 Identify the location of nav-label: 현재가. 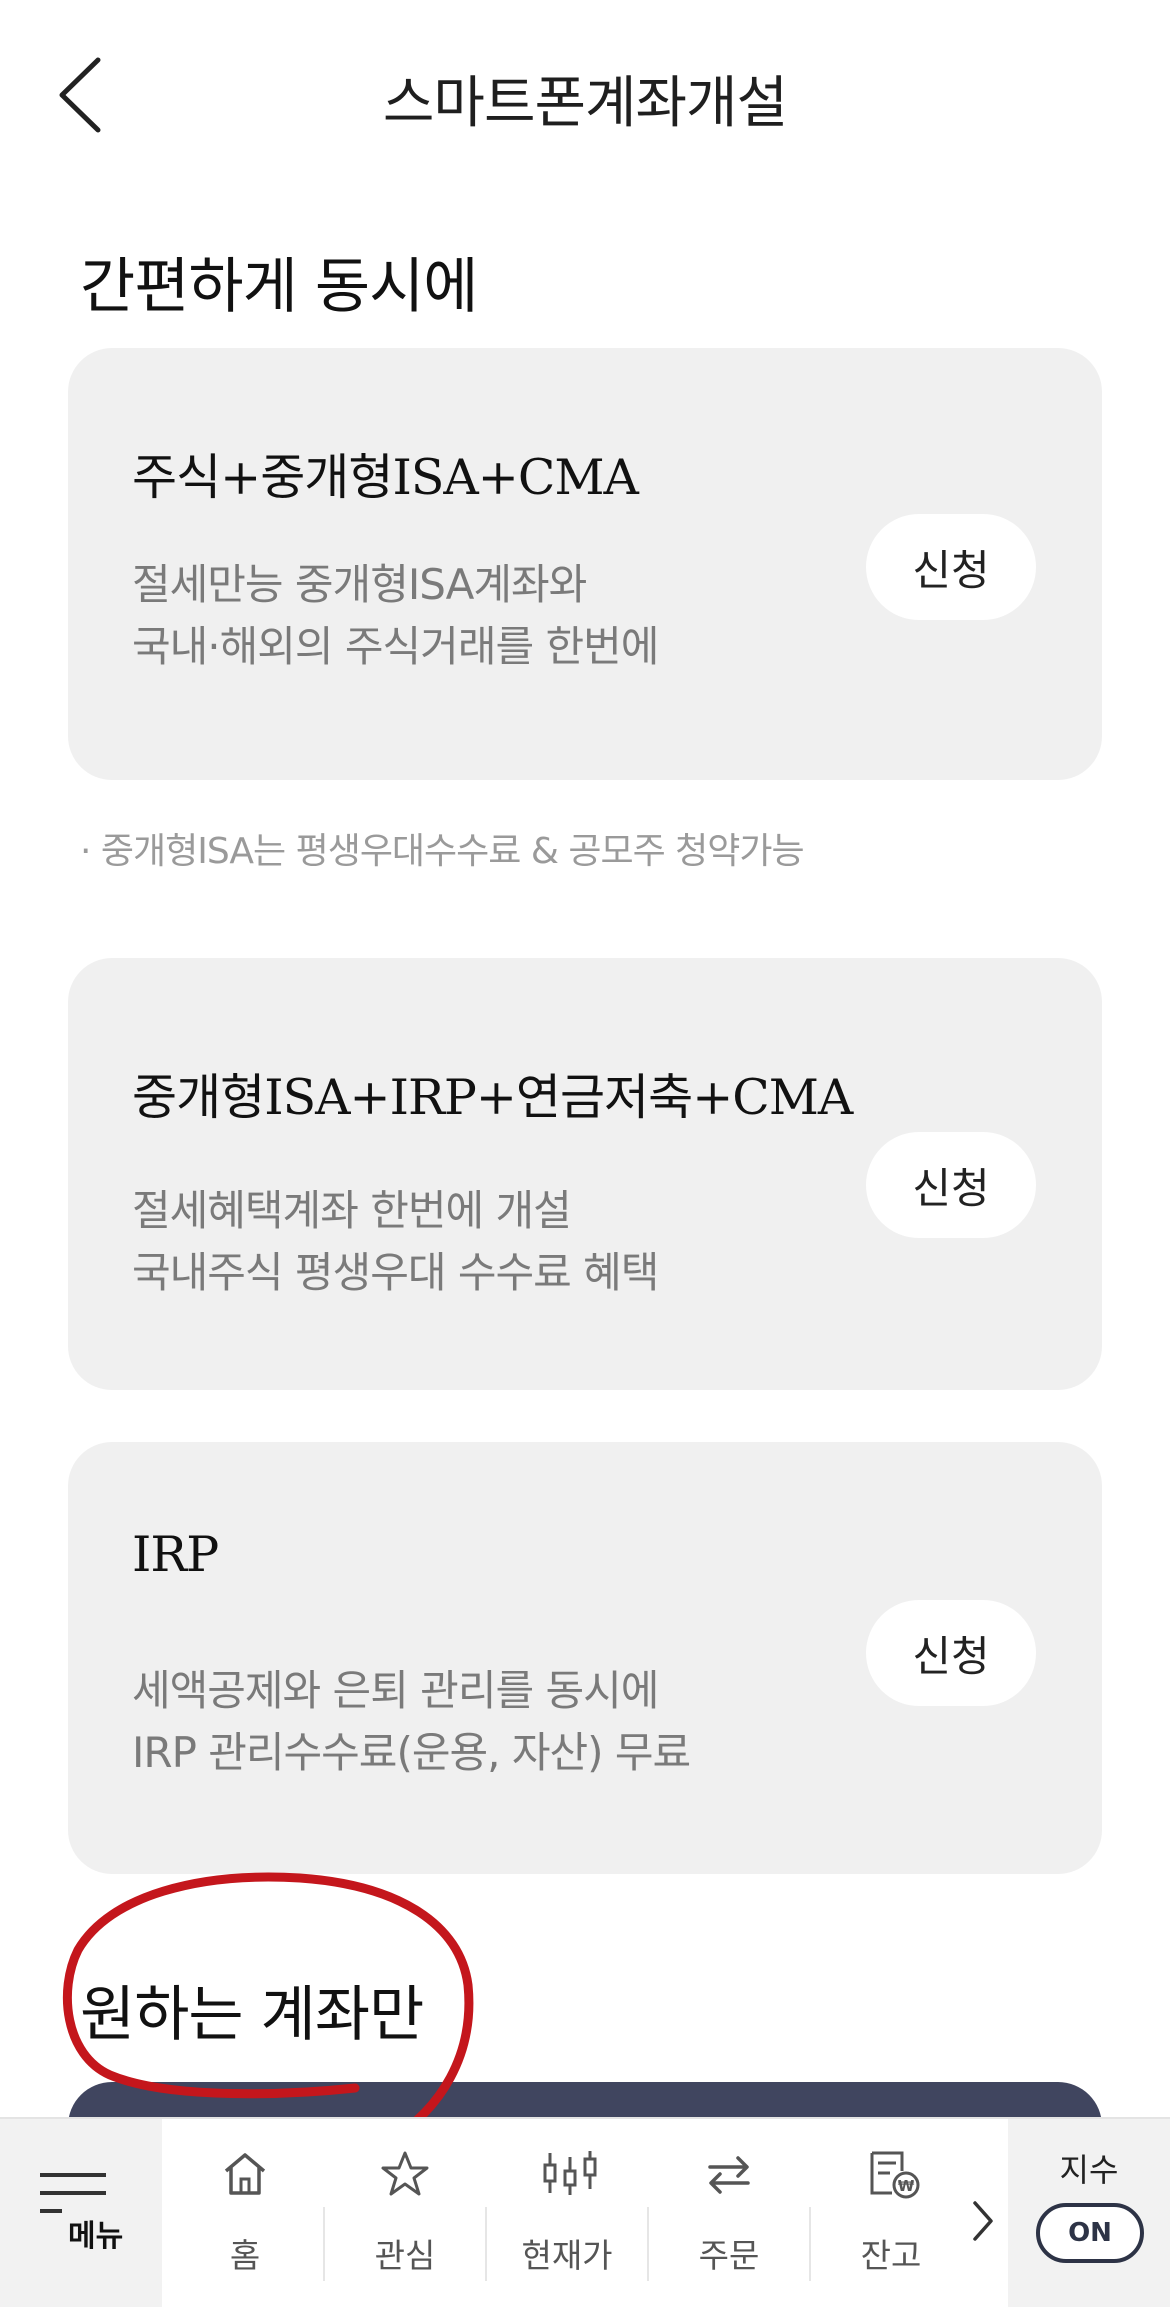
(567, 2255).